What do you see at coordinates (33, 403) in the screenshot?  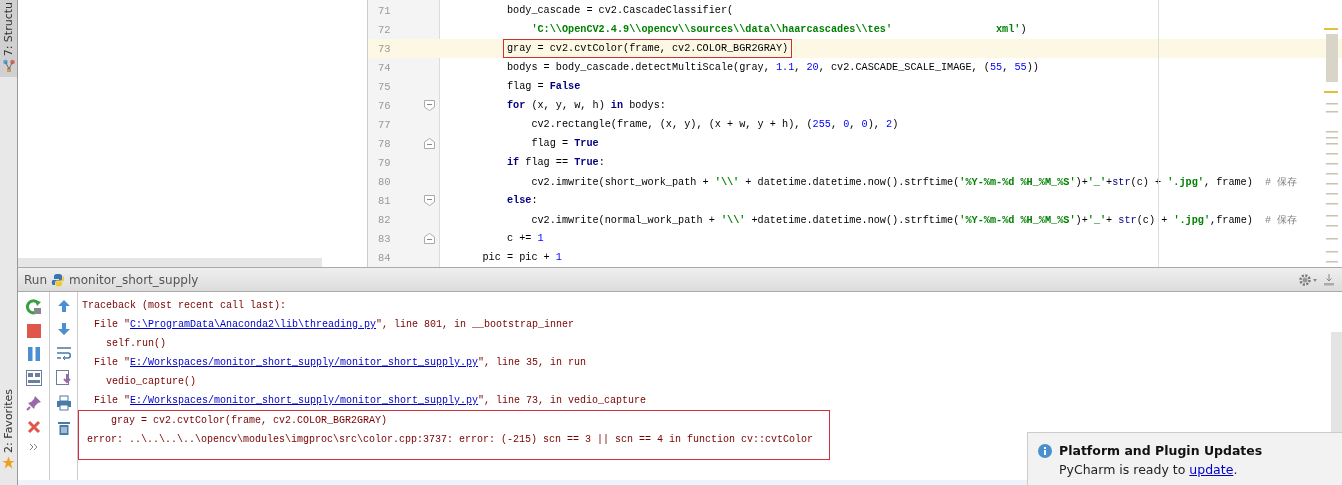 I see `pin-icon` at bounding box center [33, 403].